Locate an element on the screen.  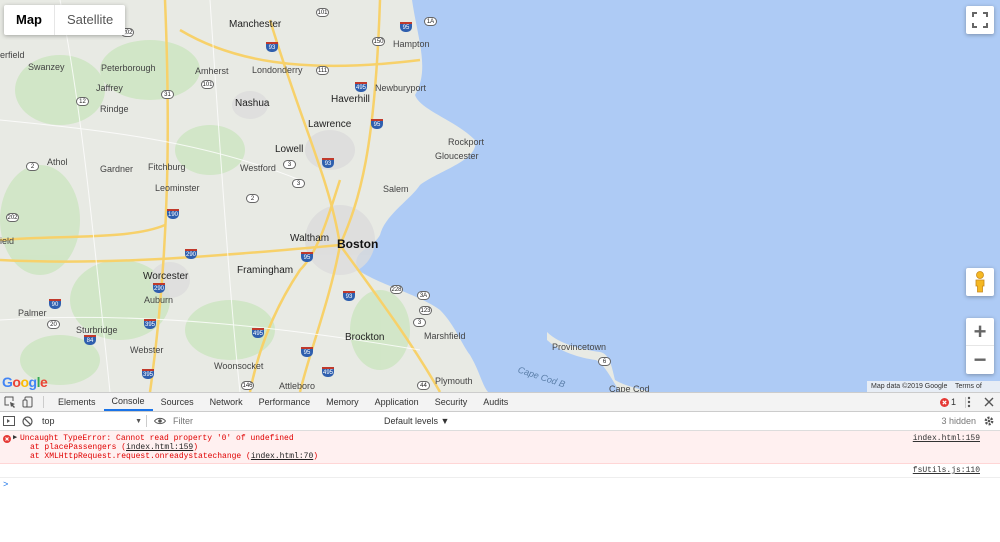
console-prompt: > is located at coordinates (500, 487).